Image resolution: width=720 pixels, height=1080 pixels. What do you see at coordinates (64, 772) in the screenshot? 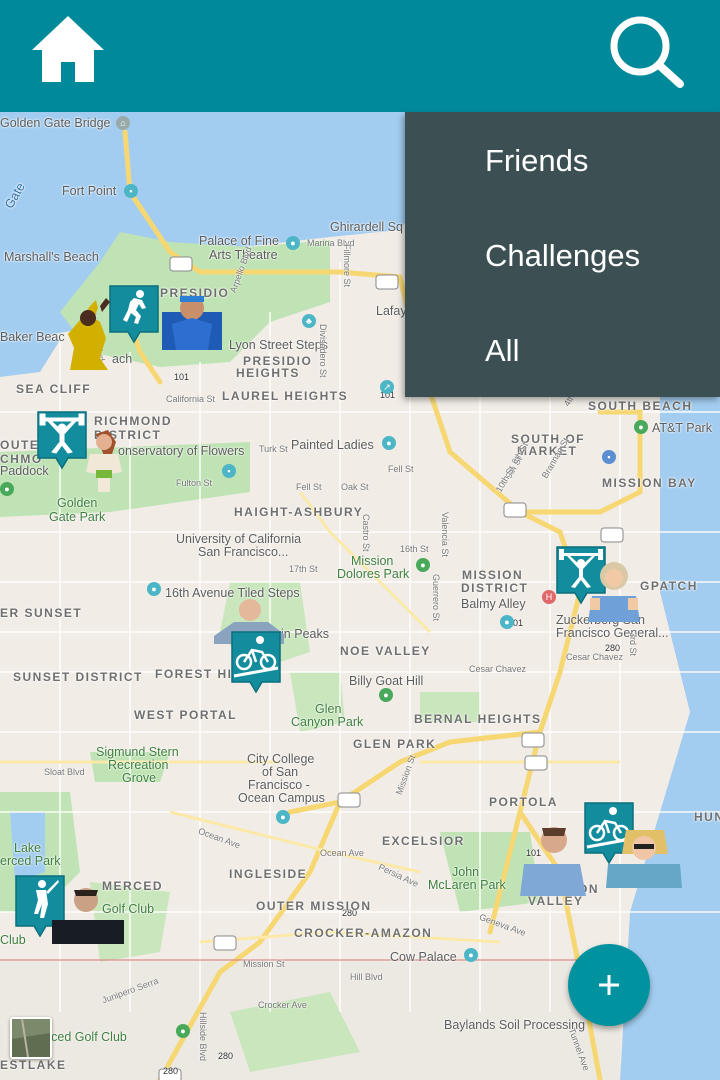
I see `road-label: Sloat Blvd` at bounding box center [64, 772].